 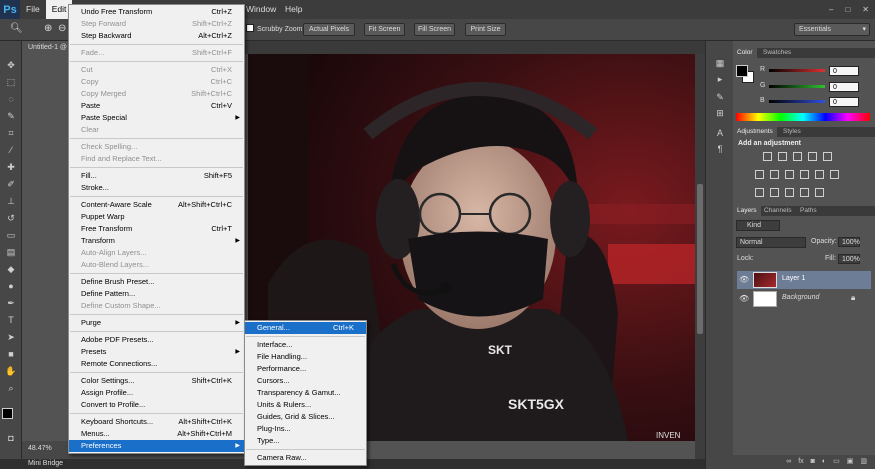 I want to click on threshold-icon, so click(x=789, y=192).